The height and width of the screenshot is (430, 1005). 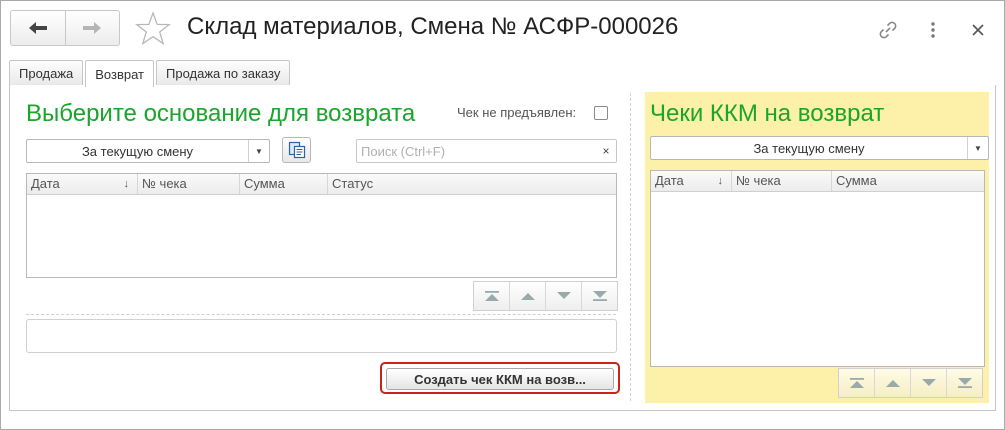 I want to click on tab-bar: Продажа Возврат Продажа по заказу, so click(x=150, y=73).